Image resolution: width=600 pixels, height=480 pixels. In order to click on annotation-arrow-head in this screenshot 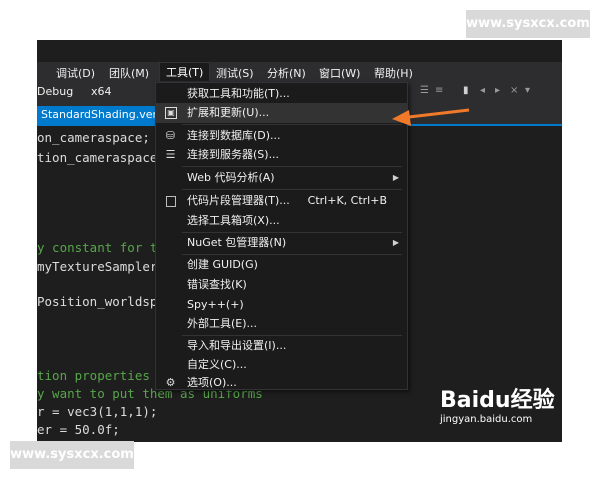, I will do `click(401, 118)`.